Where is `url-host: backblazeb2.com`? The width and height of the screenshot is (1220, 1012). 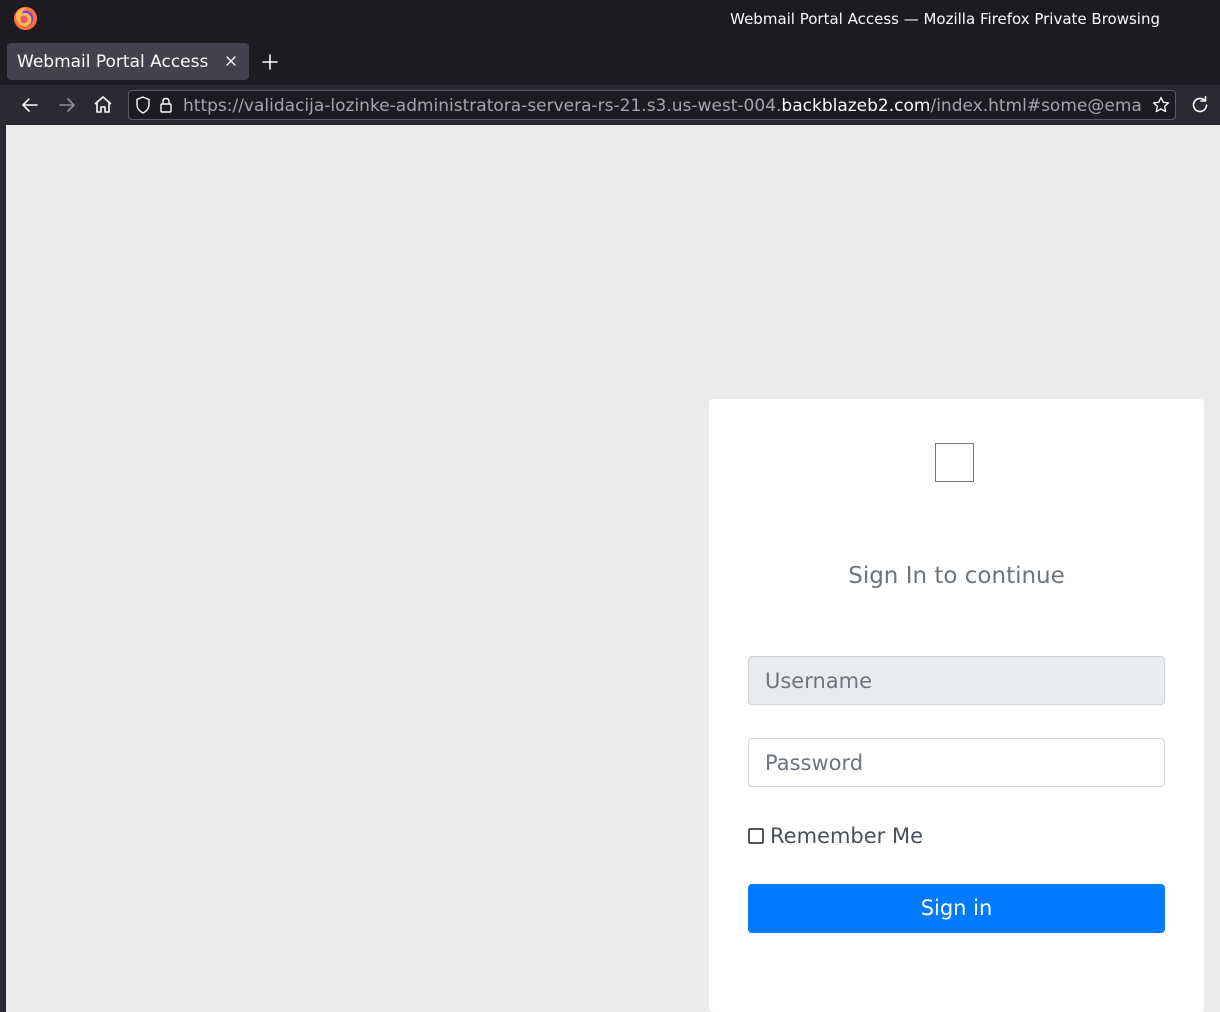 url-host: backblazeb2.com is located at coordinates (856, 106).